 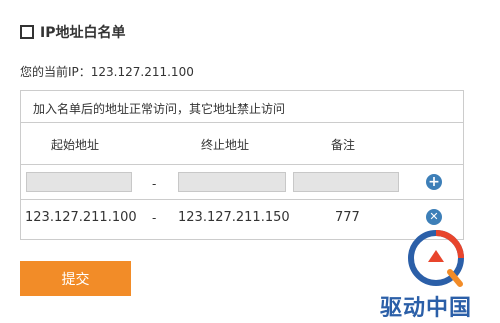 I want to click on note-divider, so click(x=242, y=122).